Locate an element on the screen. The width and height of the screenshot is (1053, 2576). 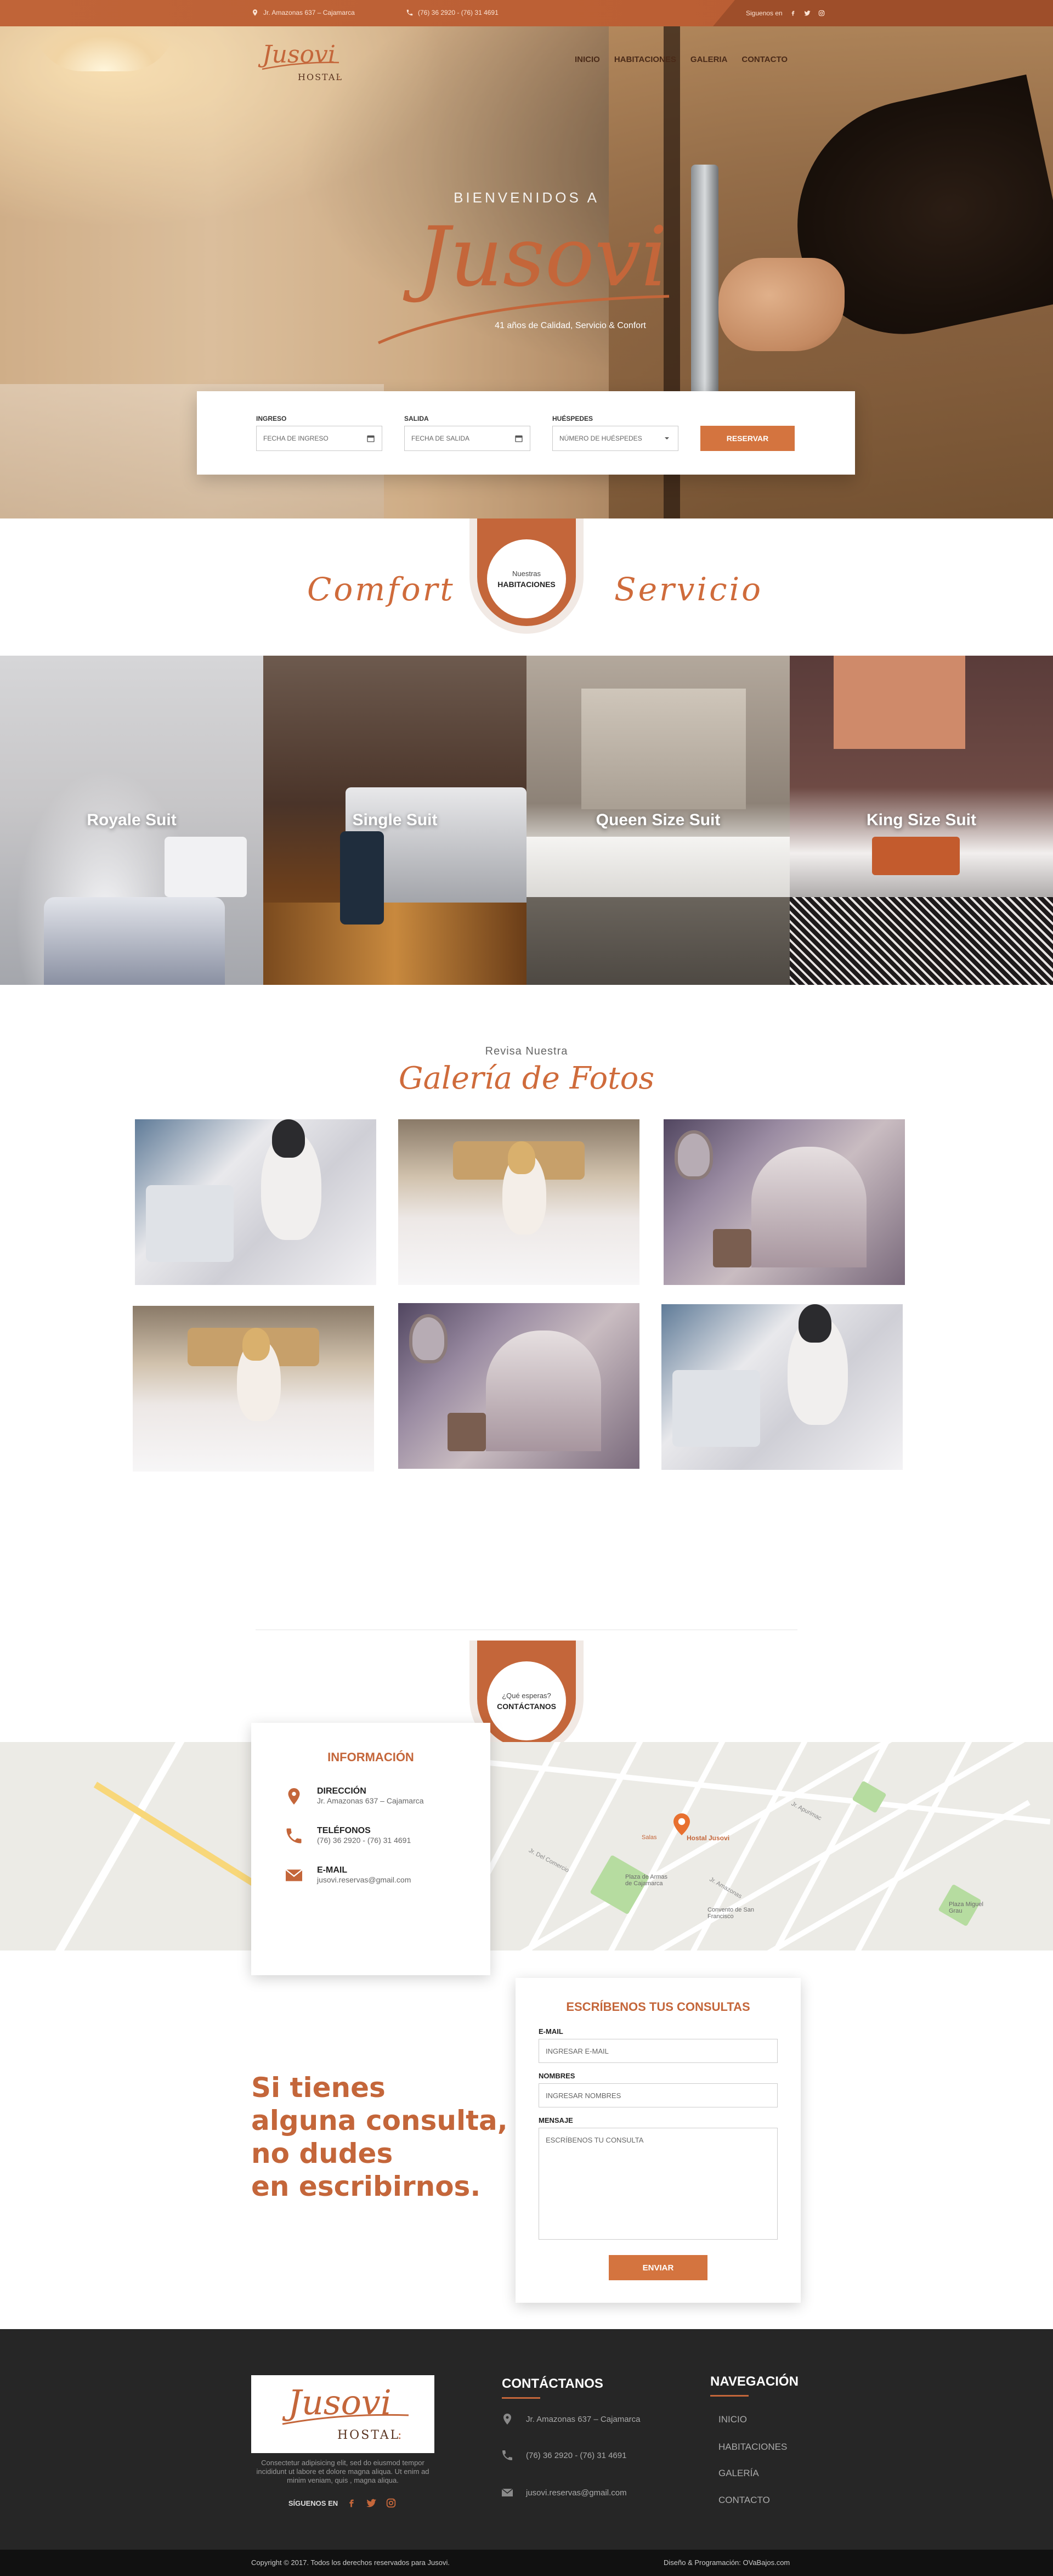
name-input: INGRESAR NOMBRES is located at coordinates (658, 2095).